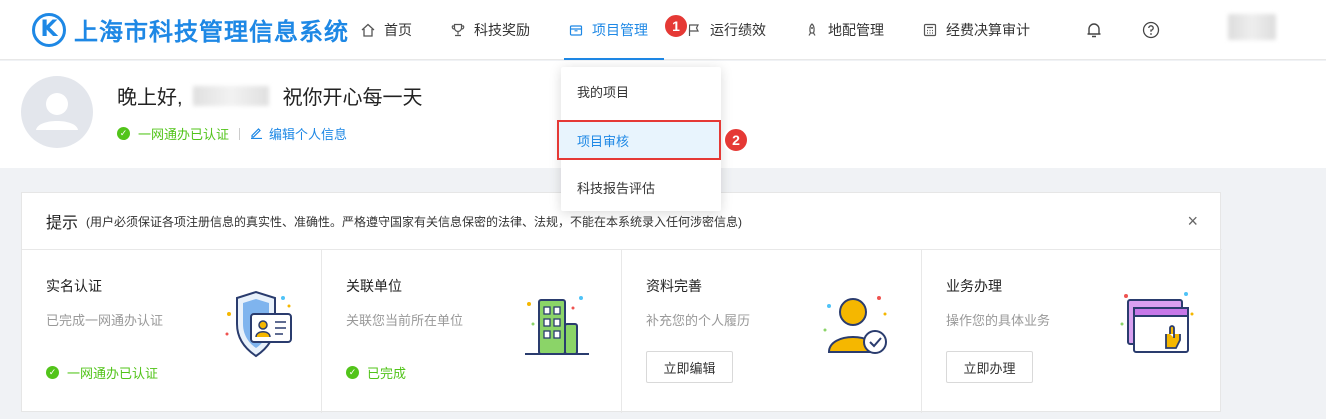 This screenshot has height=419, width=1326. I want to click on home-icon, so click(368, 30).